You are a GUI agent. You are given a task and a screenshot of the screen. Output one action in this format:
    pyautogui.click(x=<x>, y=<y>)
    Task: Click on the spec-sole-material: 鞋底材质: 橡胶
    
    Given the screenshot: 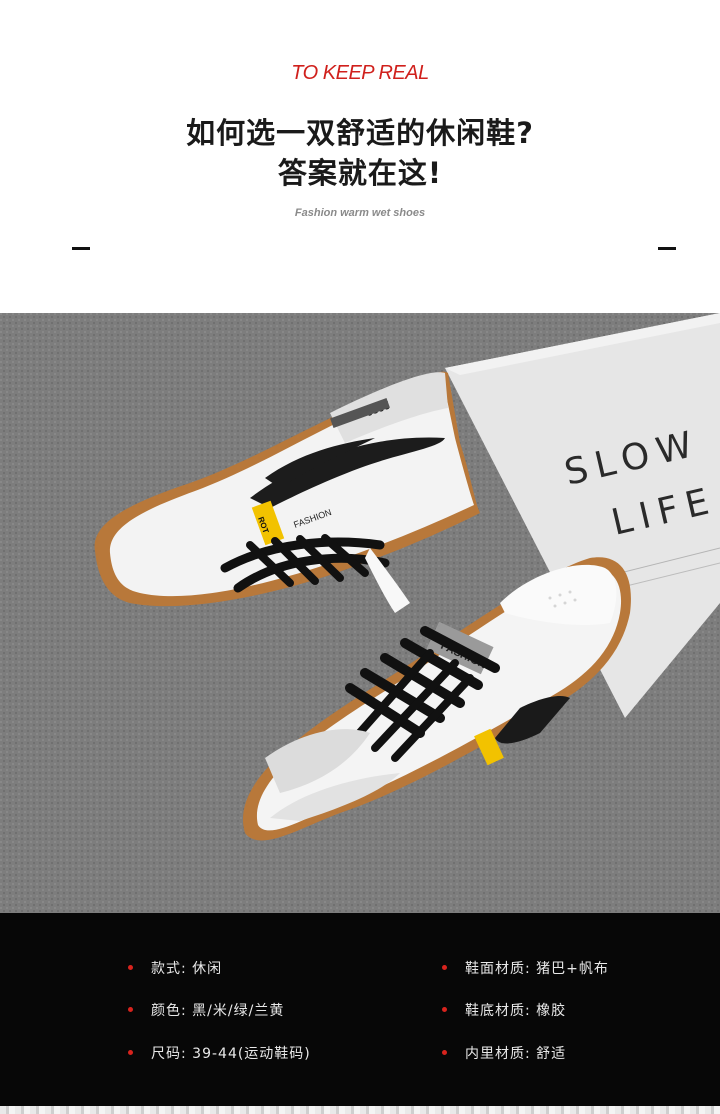 What is the action you would take?
    pyautogui.click(x=504, y=1010)
    